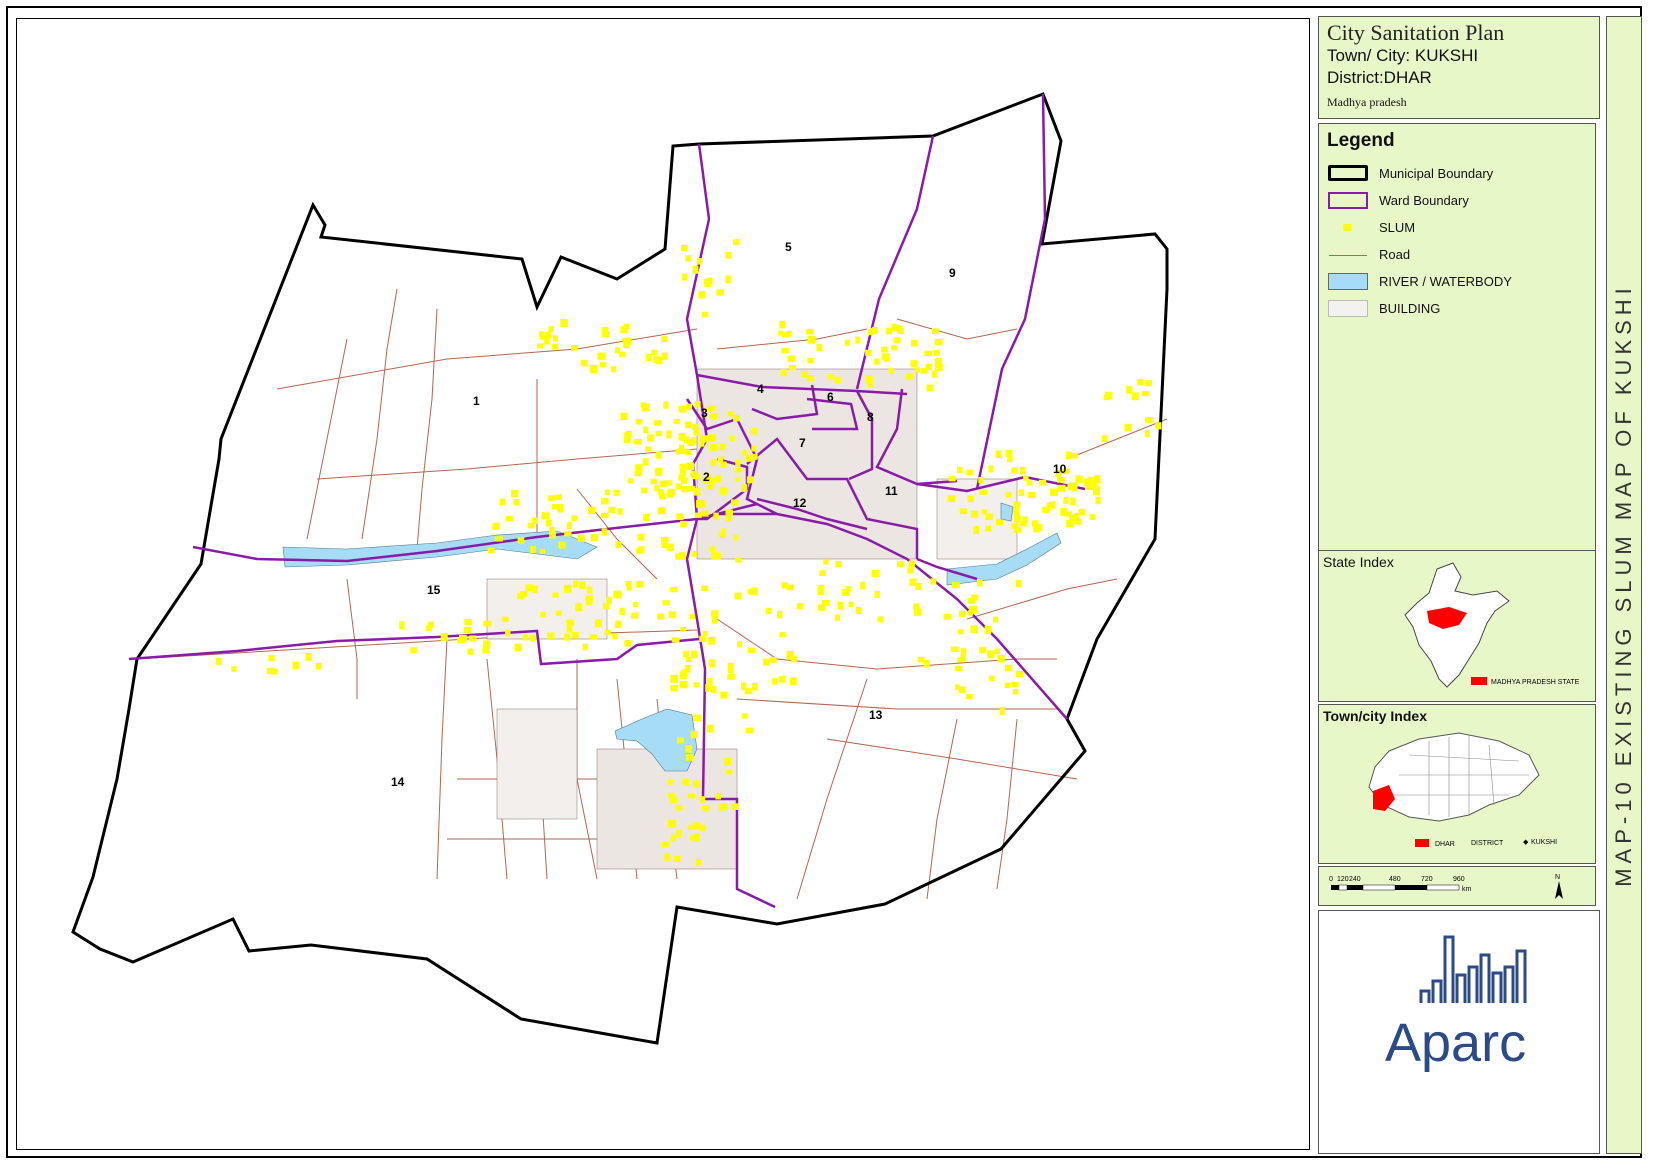 Image resolution: width=1654 pixels, height=1170 pixels. What do you see at coordinates (1624, 585) in the screenshot?
I see `side-title-panel: MAP-10 EXISTING SLUM MAP OF KUKSHI` at bounding box center [1624, 585].